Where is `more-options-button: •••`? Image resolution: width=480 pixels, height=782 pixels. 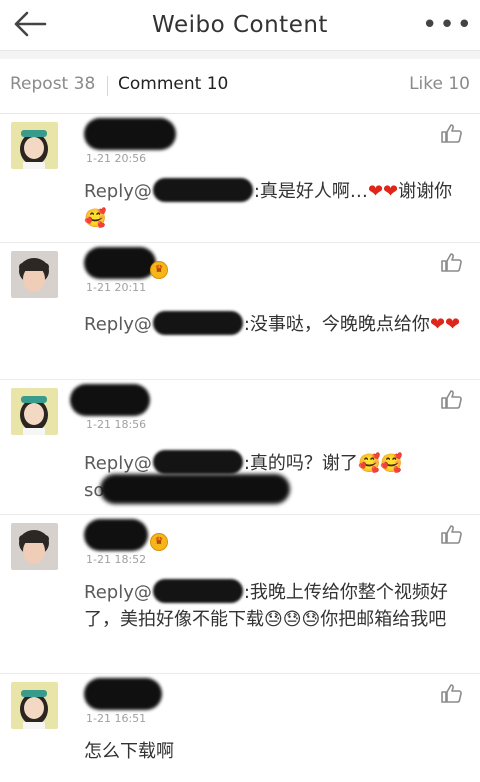
more-options-button: ••• is located at coordinates (447, 25).